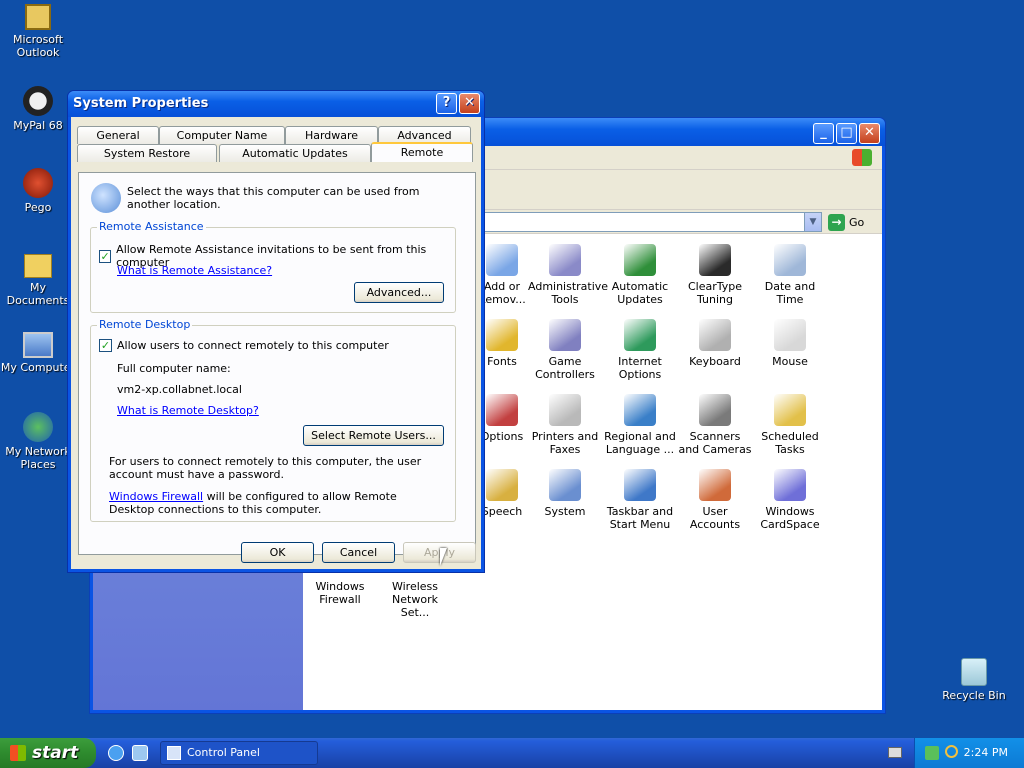  I want to click on tab-general: General, so click(118, 135).